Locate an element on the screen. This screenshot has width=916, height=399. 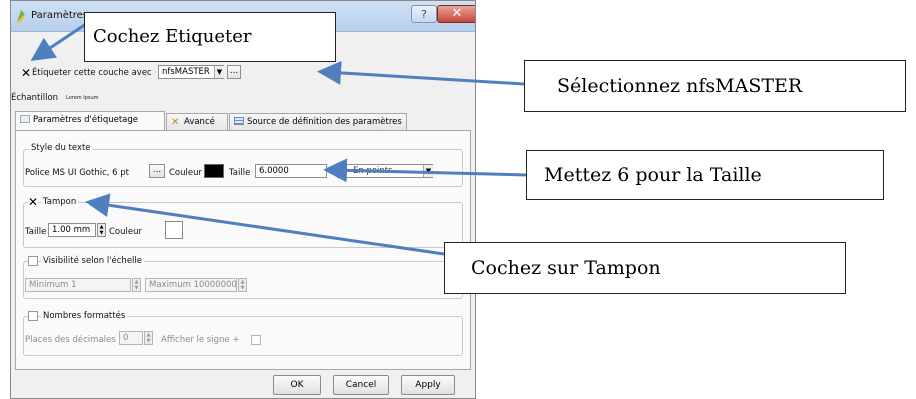
show-plus-sign-checkbox is located at coordinates (256, 340).